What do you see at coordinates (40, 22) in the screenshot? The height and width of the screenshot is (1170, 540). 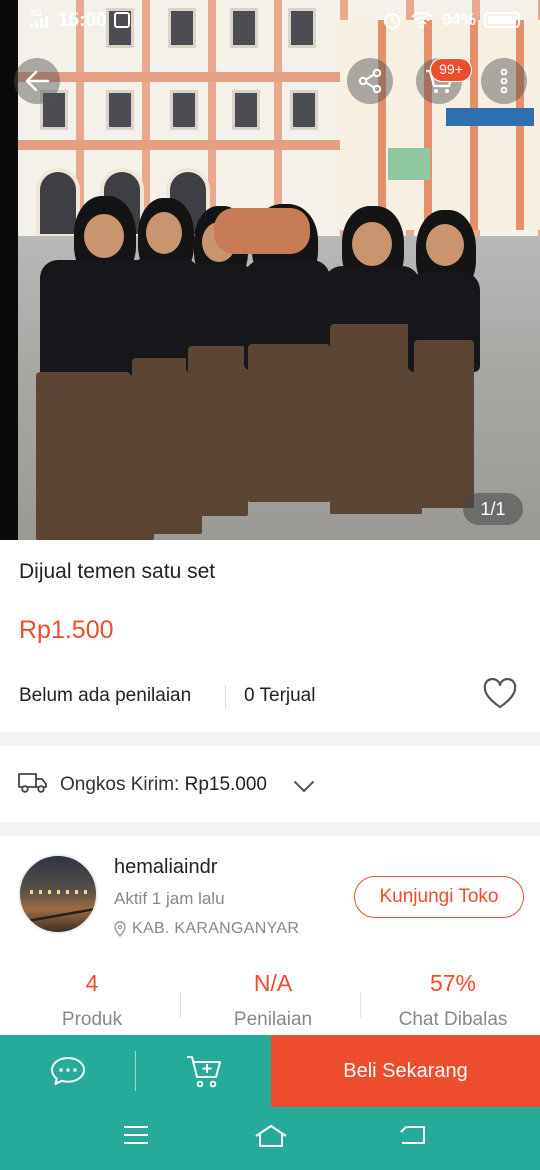 I see `signal-icon` at bounding box center [40, 22].